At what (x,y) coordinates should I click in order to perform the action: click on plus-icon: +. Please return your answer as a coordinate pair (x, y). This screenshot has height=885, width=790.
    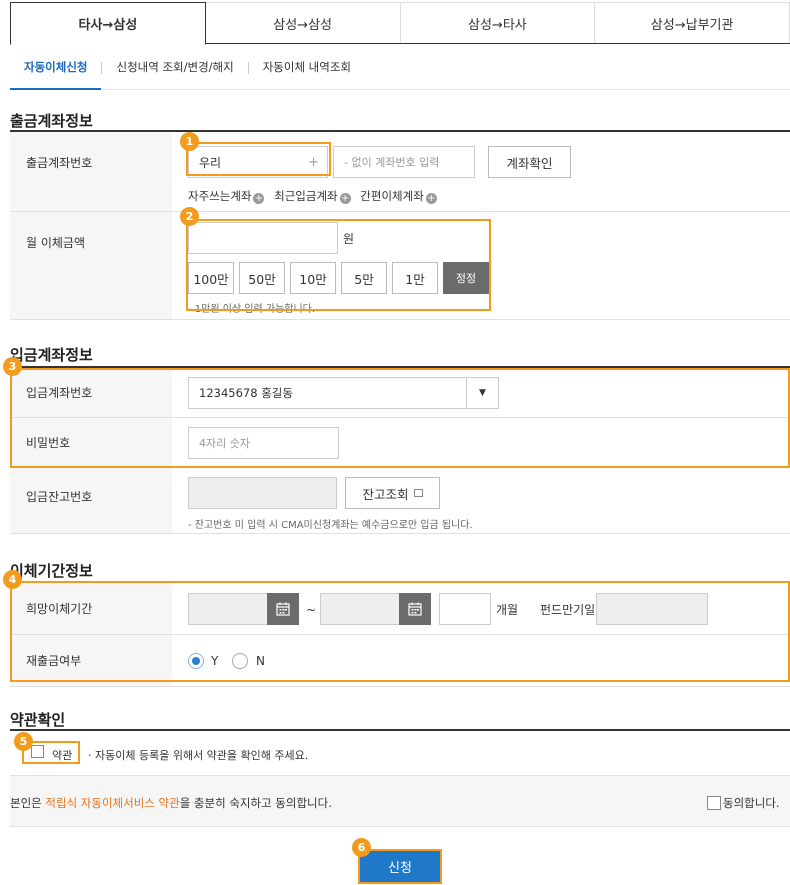
    Looking at the image, I should click on (313, 162).